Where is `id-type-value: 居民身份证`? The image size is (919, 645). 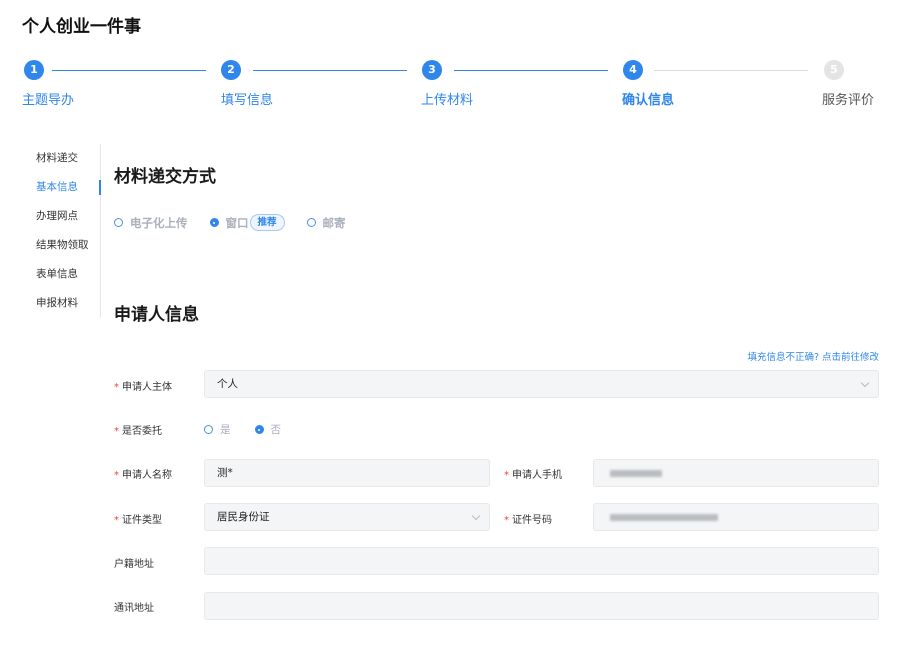
id-type-value: 居民身份证 is located at coordinates (243, 517).